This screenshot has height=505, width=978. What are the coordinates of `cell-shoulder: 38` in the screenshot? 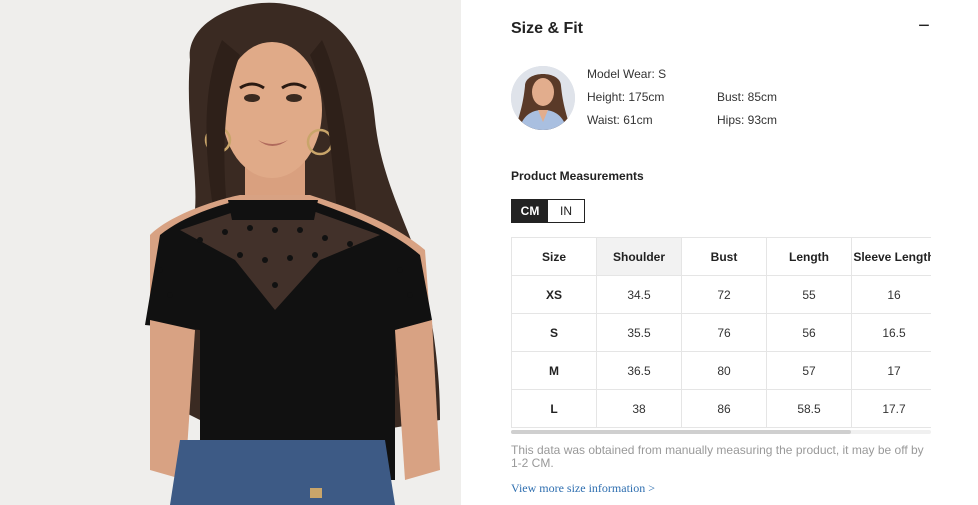 It's located at (639, 408).